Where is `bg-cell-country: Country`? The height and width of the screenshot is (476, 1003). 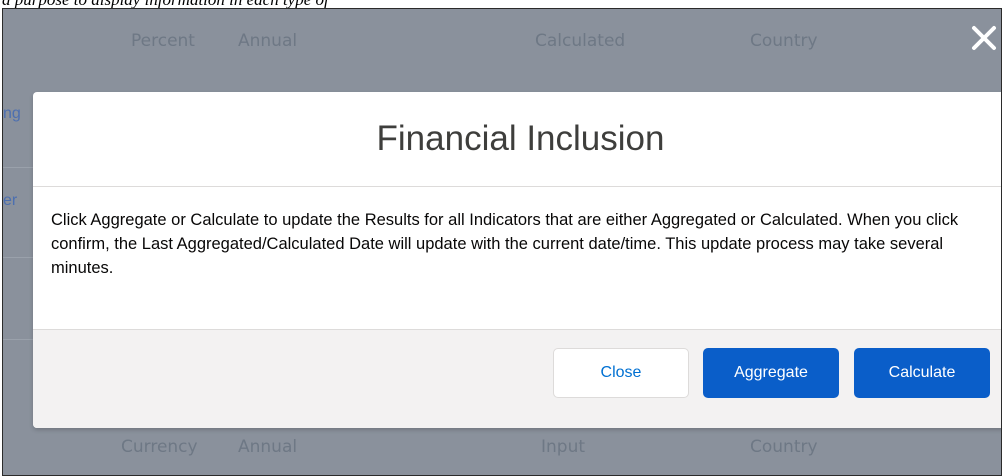
bg-cell-country: Country is located at coordinates (784, 447).